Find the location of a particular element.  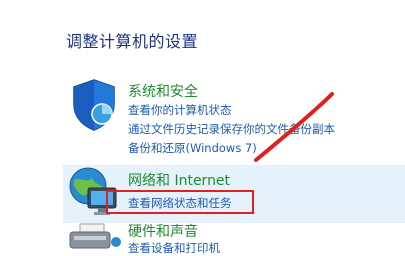

printer-icon is located at coordinates (94, 237).